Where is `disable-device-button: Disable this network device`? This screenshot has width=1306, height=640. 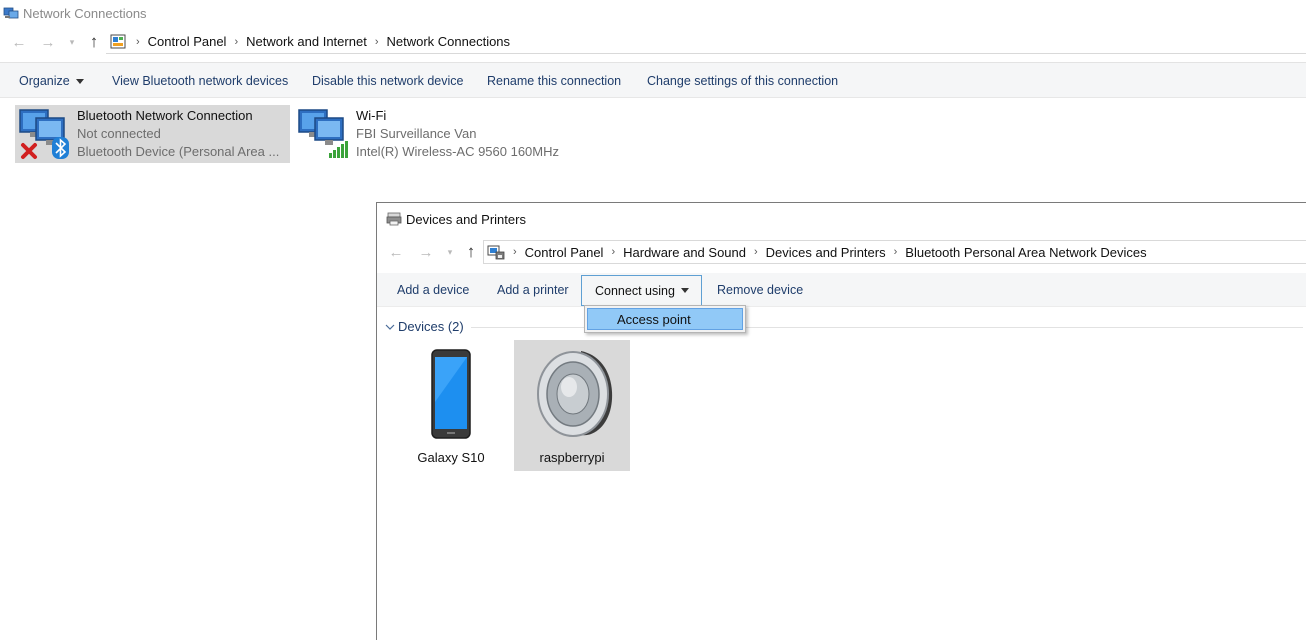
disable-device-button: Disable this network device is located at coordinates (387, 81).